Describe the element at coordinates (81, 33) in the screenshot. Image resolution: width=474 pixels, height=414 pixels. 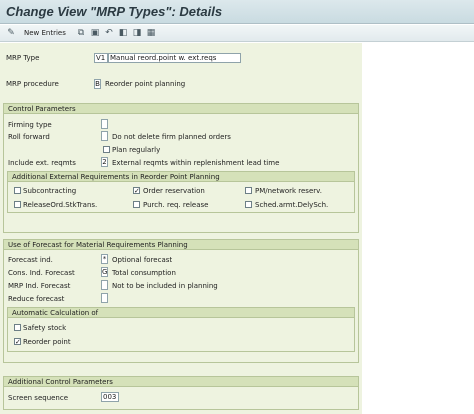
I see `copy-icon: ⧉` at that location.